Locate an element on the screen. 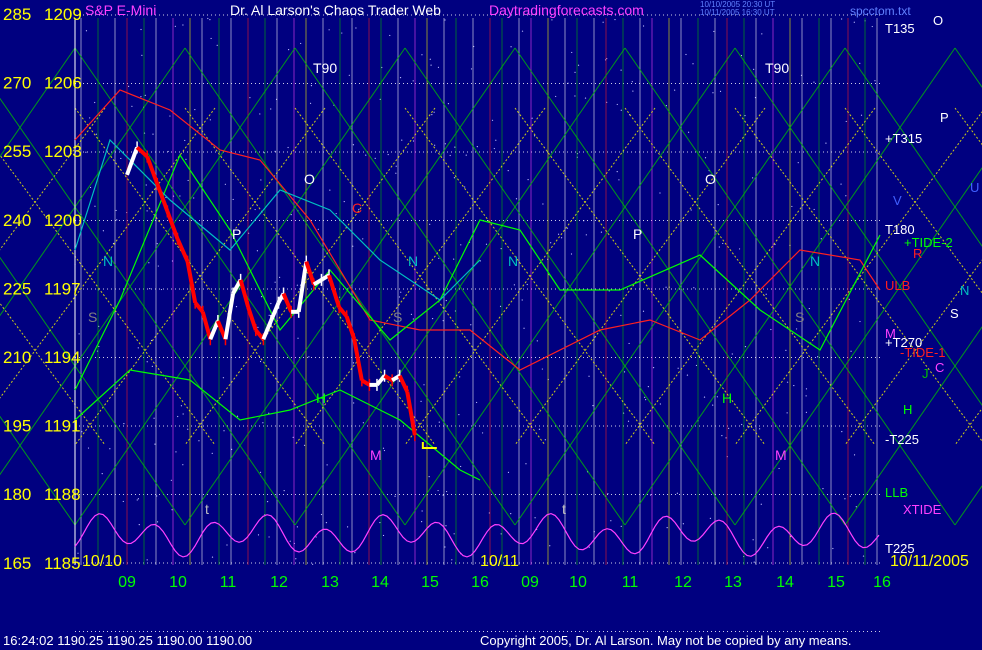  price-axis-label: 1206 is located at coordinates (63, 83).